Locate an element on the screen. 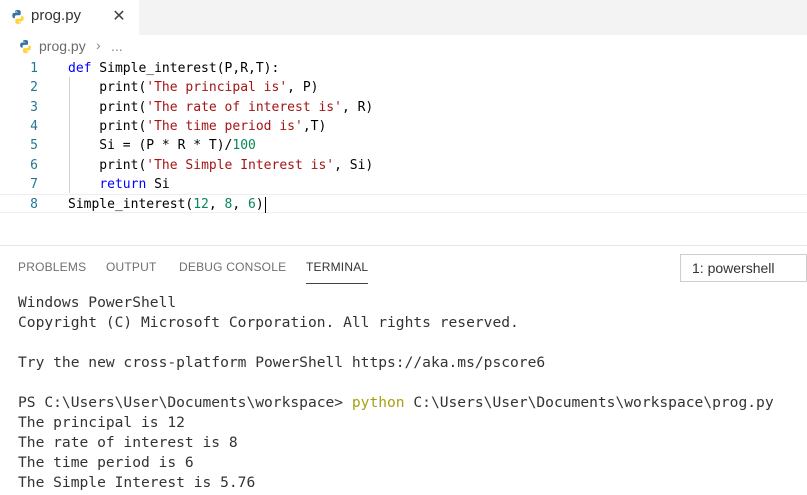 The image size is (807, 495). terminal-line: The time period is 6 is located at coordinates (106, 462).